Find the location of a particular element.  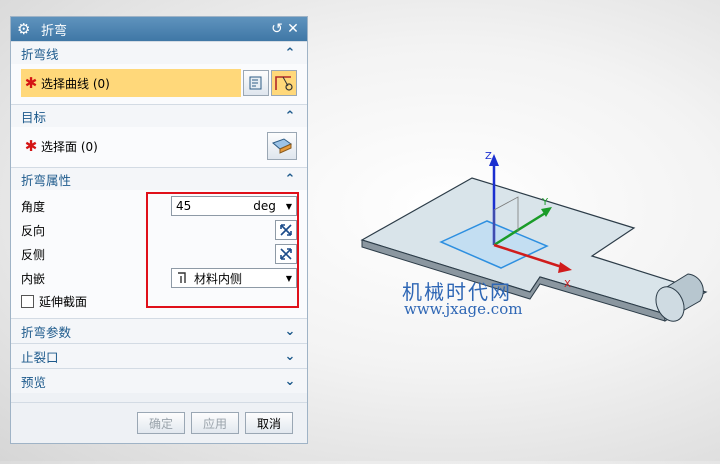

section-target-body: ✱ 选择面 (0) is located at coordinates (159, 147).